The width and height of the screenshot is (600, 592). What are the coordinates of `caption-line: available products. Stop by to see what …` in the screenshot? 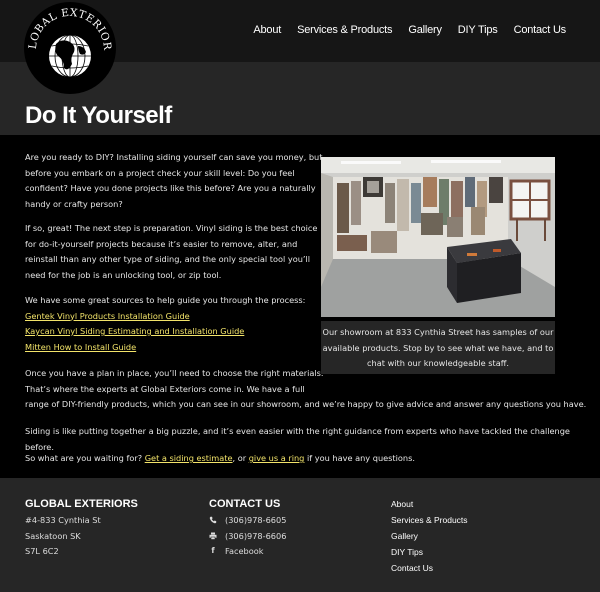 It's located at (438, 347).